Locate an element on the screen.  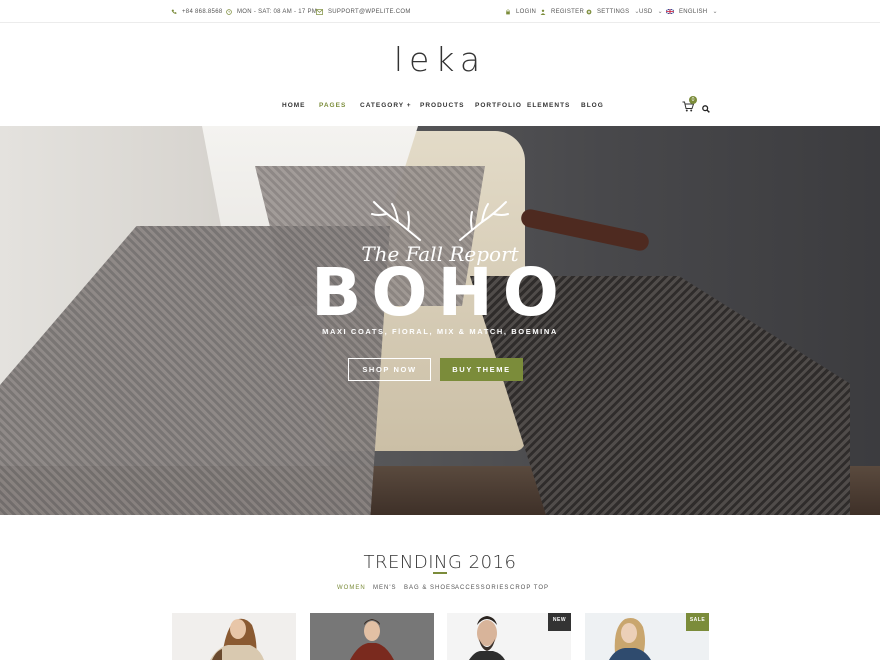
language-label: ENGLISH is located at coordinates (693, 12).